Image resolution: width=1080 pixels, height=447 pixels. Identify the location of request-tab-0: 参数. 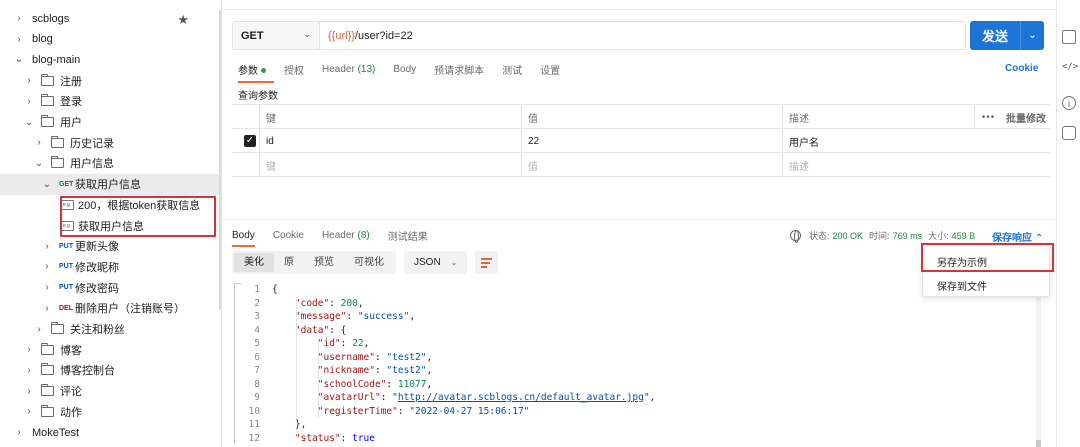
(256, 72).